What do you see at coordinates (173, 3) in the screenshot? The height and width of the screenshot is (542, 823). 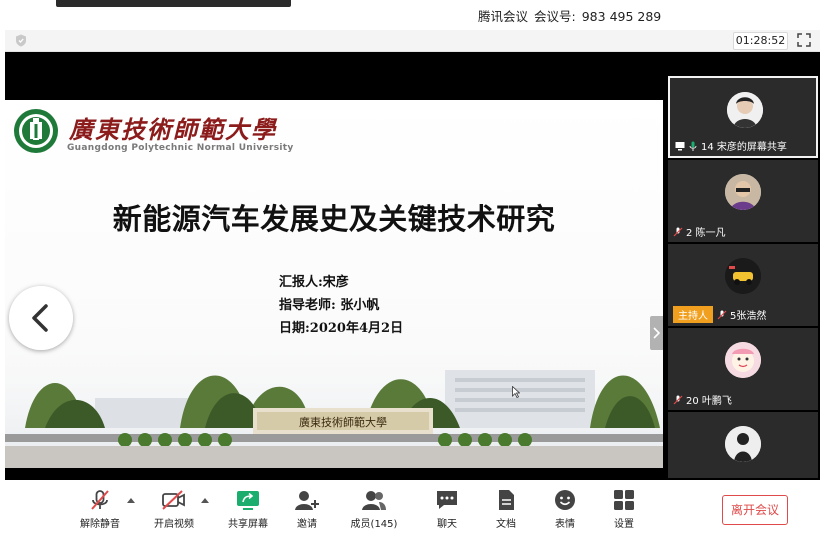 I see `window-tab-strip` at bounding box center [173, 3].